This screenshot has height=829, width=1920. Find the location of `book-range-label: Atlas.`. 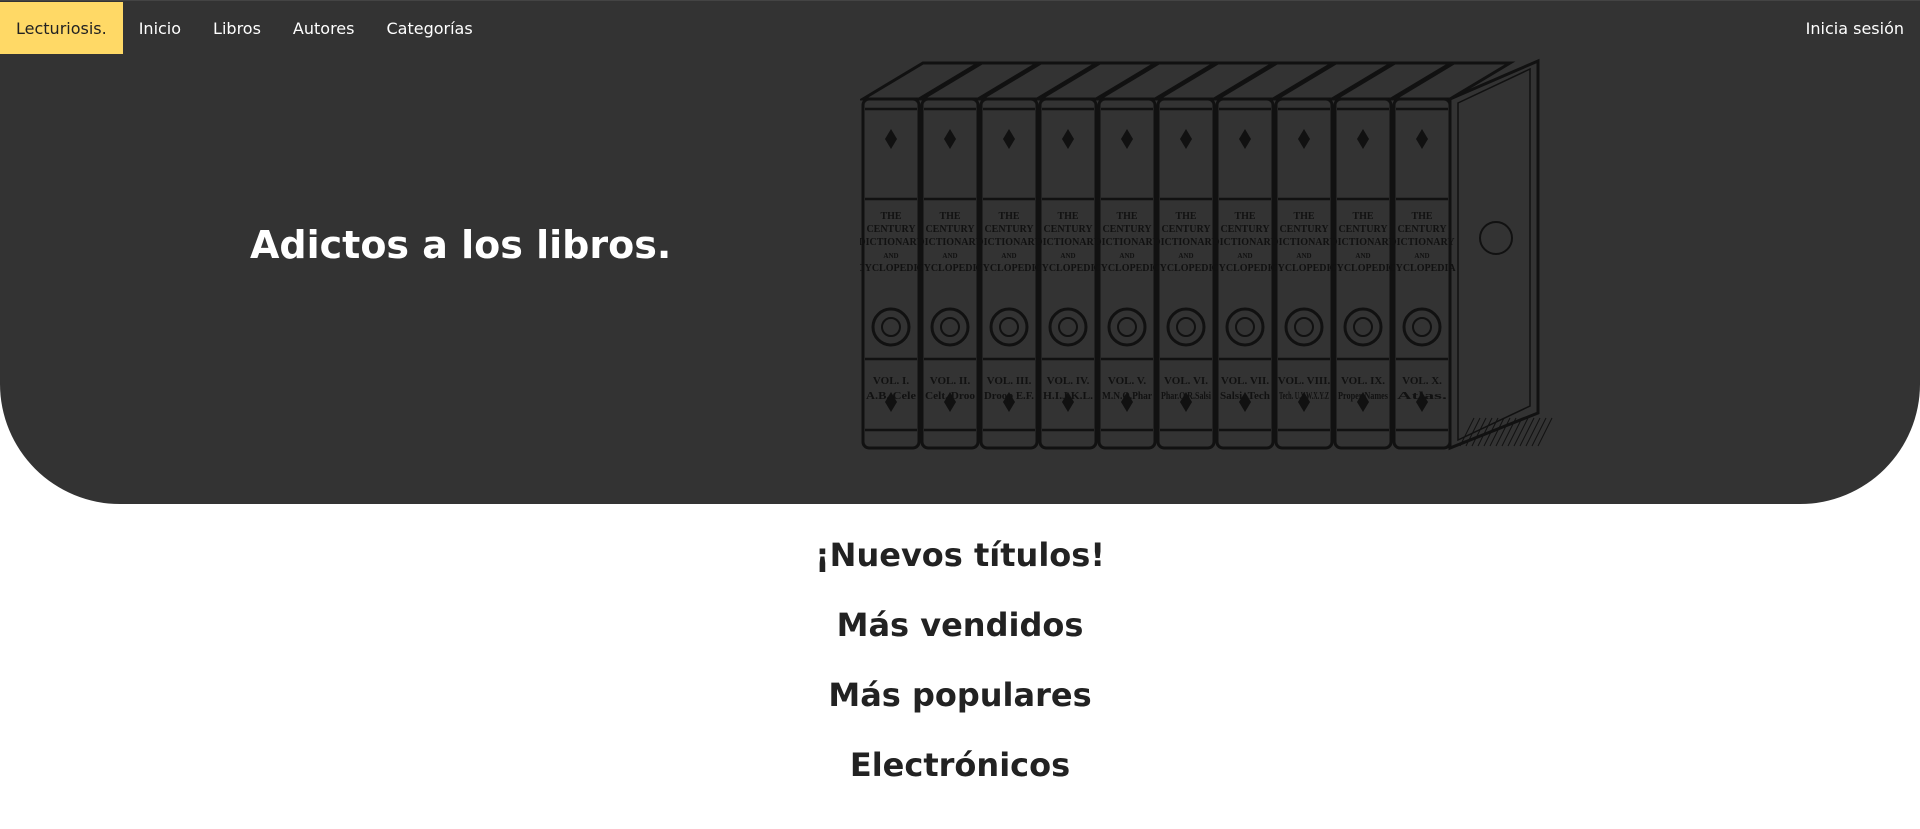

book-range-label: Atlas. is located at coordinates (1422, 396).